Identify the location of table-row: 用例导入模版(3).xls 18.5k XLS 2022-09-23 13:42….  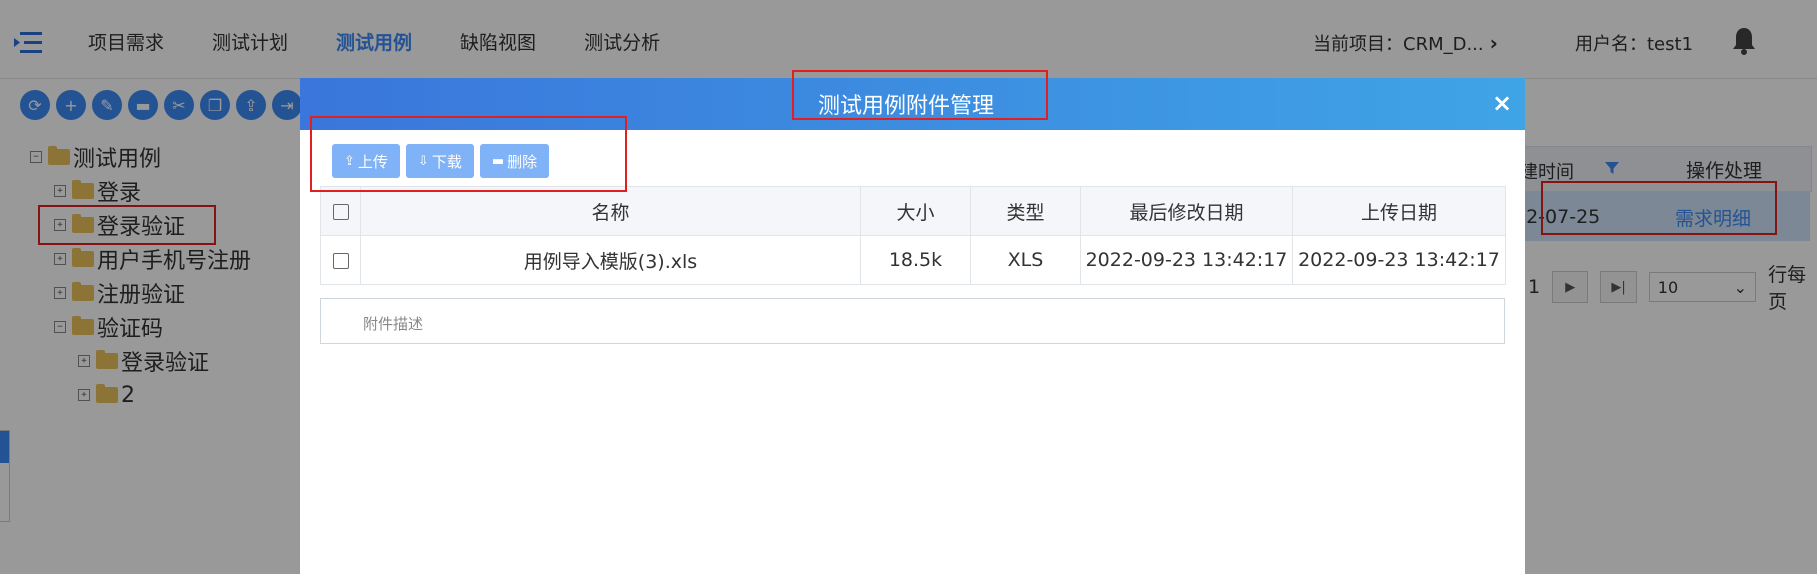
(913, 260).